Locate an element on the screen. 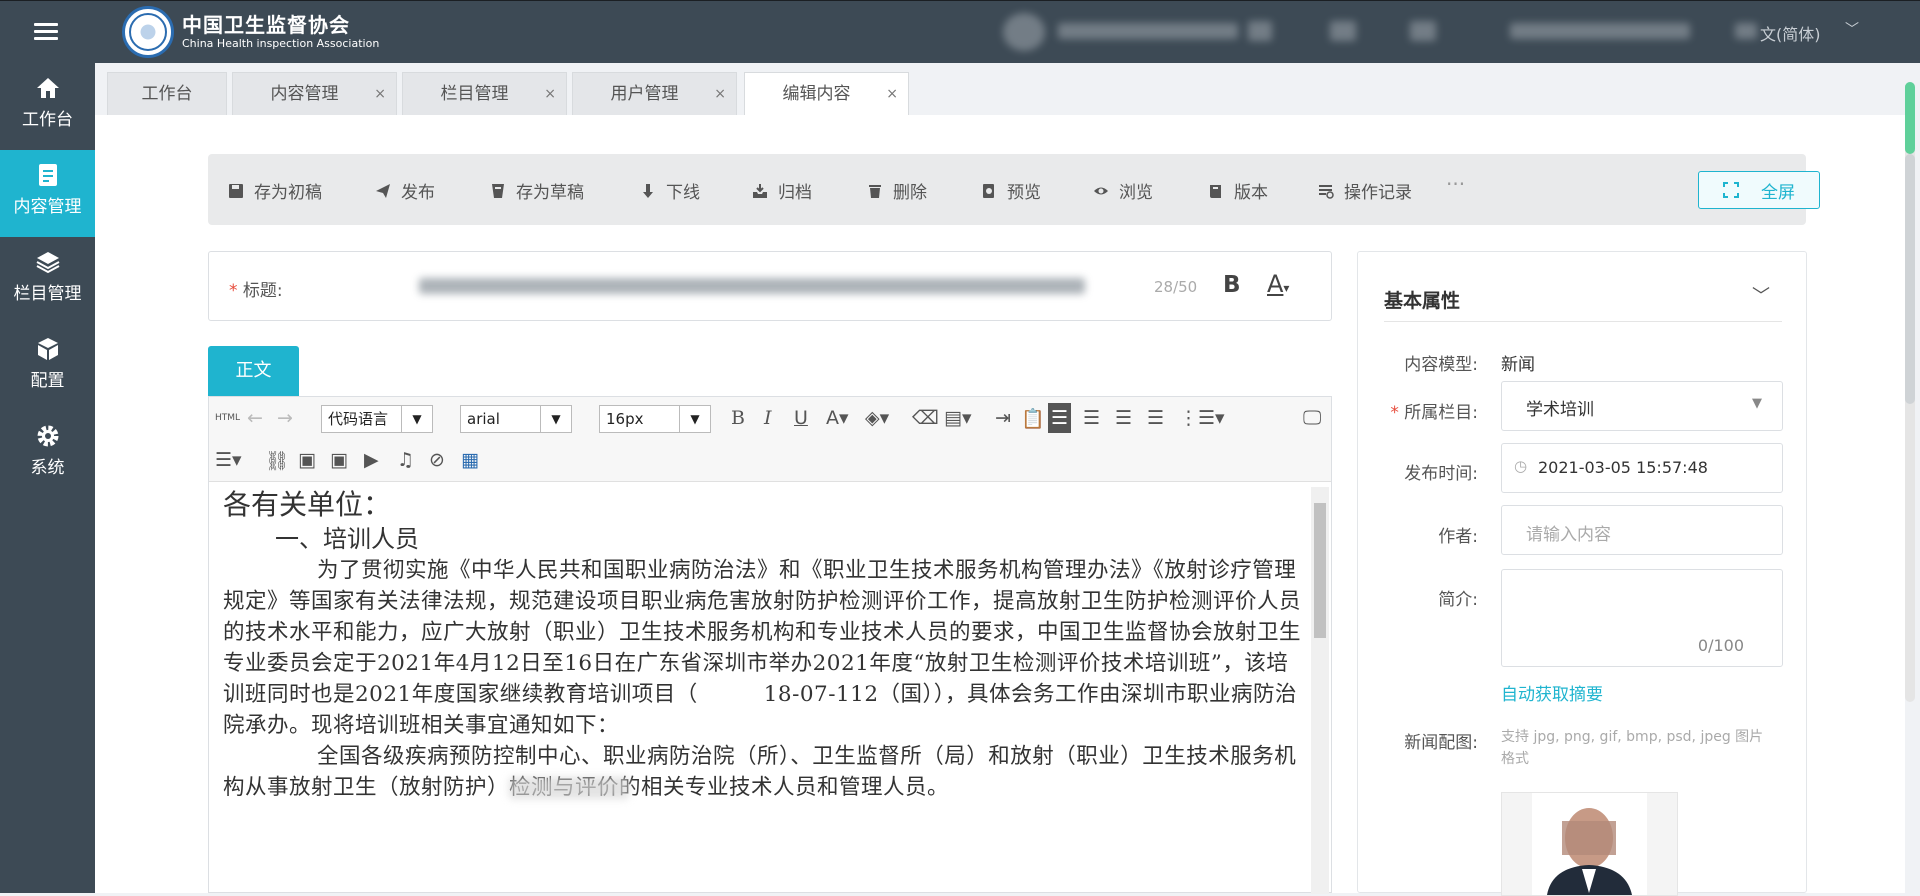  tab-column-management: 栏目管理 × is located at coordinates (484, 93).